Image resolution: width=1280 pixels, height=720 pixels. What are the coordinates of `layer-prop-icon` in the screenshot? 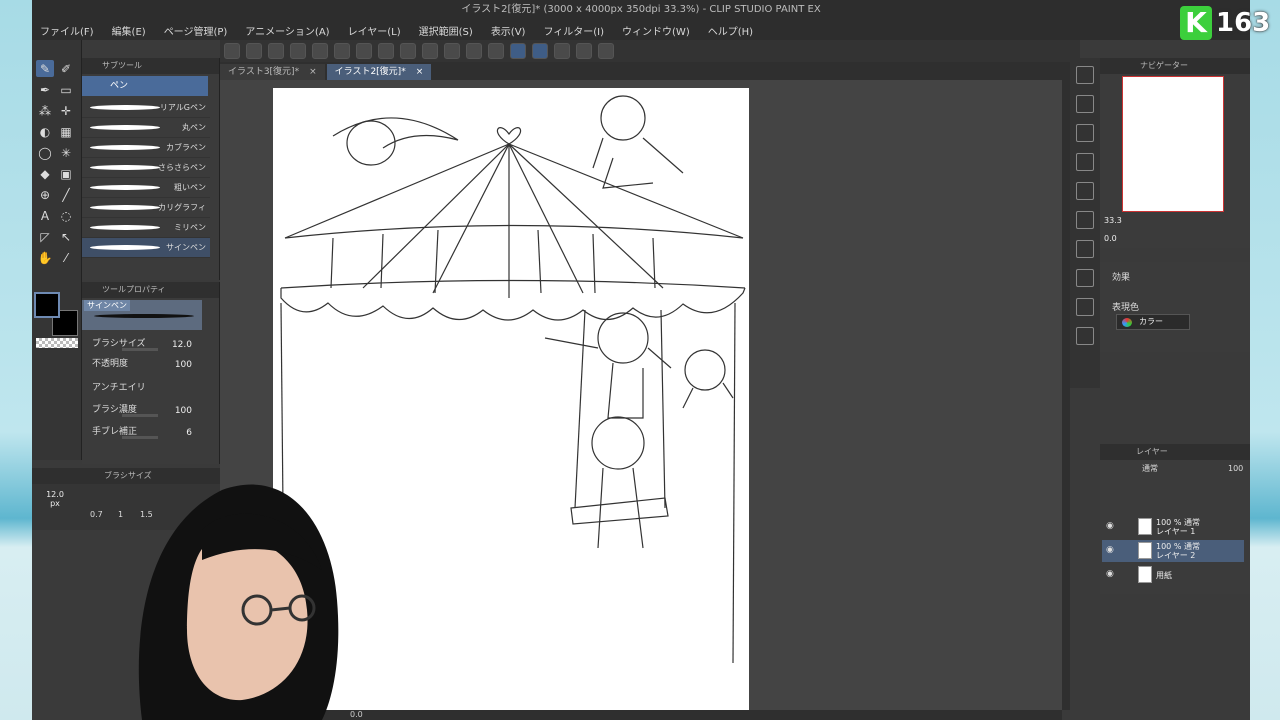 It's located at (1085, 220).